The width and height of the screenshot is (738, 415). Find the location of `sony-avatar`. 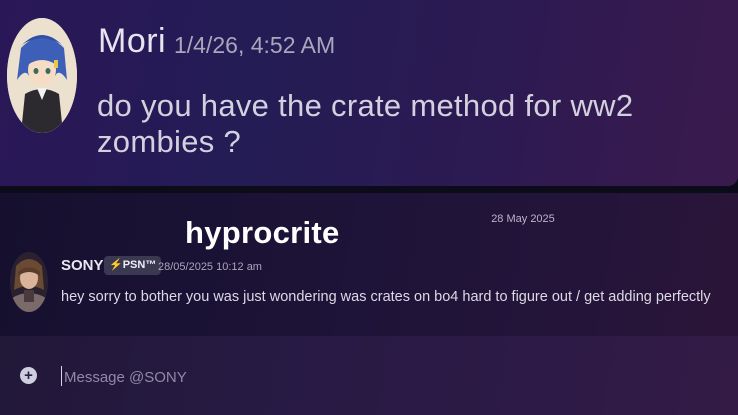

sony-avatar is located at coordinates (29, 282).